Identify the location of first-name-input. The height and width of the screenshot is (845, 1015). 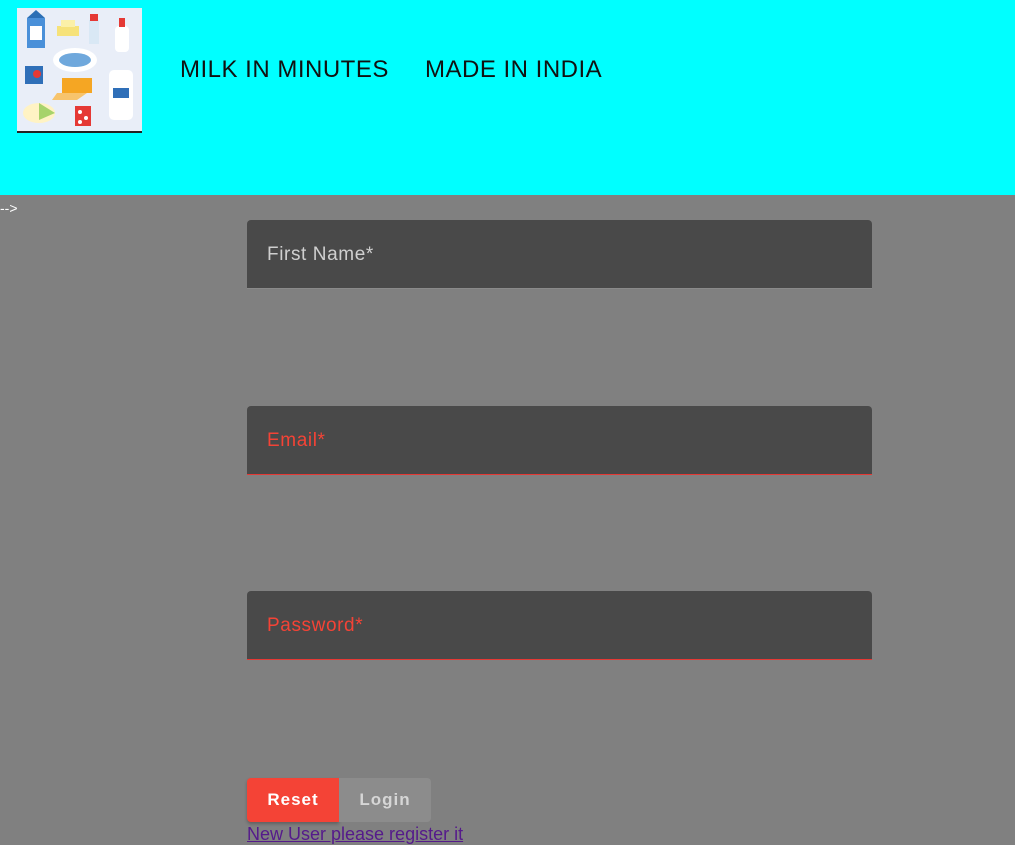
(559, 254).